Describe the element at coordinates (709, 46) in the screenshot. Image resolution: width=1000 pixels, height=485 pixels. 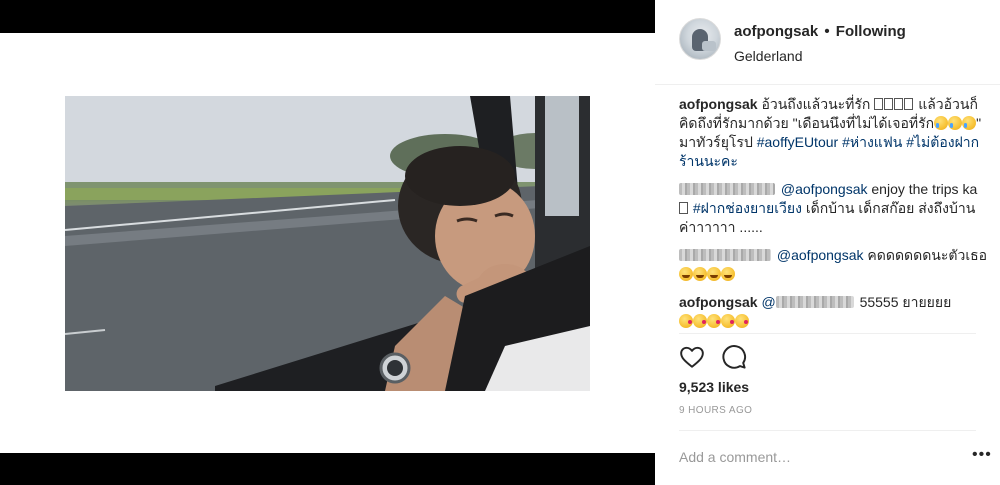
I see `avatar-detail` at that location.